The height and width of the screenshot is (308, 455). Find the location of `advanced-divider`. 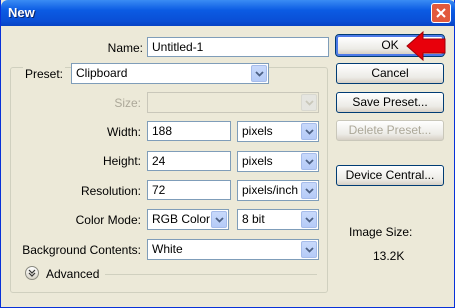

advanced-divider is located at coordinates (211, 274).